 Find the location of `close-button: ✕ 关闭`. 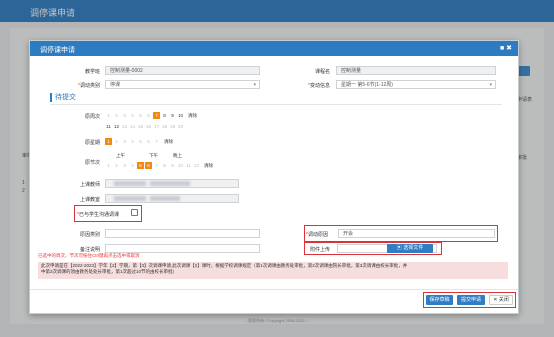

close-button: ✕ 关闭 is located at coordinates (501, 300).